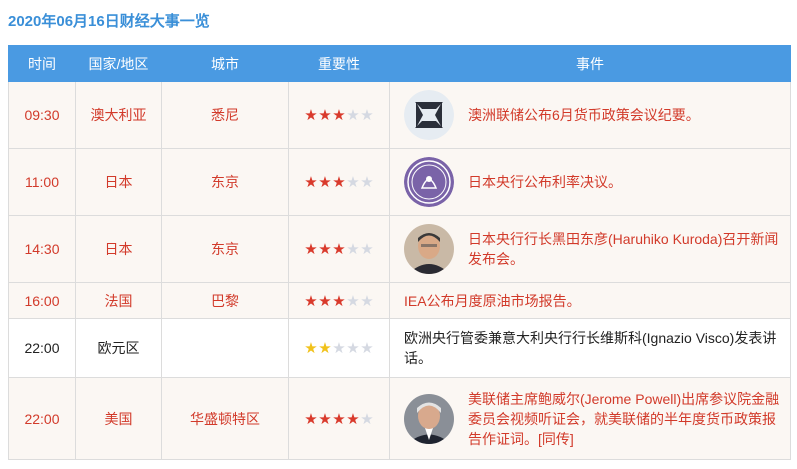 This screenshot has width=797, height=469. What do you see at coordinates (118, 348) in the screenshot?
I see `row-region: 欧元区` at bounding box center [118, 348].